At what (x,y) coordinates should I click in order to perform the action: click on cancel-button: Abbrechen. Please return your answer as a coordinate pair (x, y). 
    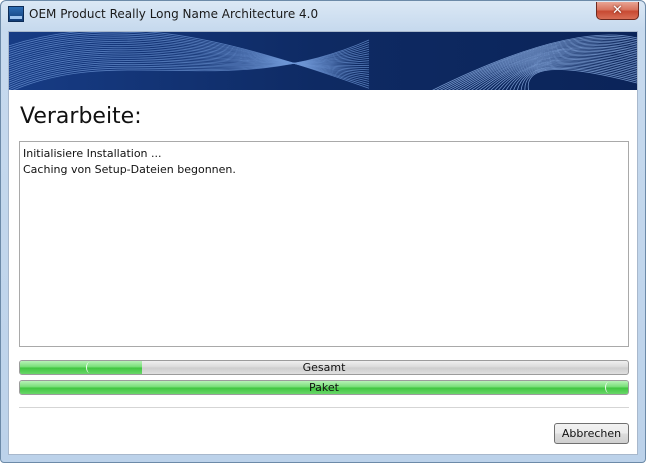
    Looking at the image, I should click on (591, 433).